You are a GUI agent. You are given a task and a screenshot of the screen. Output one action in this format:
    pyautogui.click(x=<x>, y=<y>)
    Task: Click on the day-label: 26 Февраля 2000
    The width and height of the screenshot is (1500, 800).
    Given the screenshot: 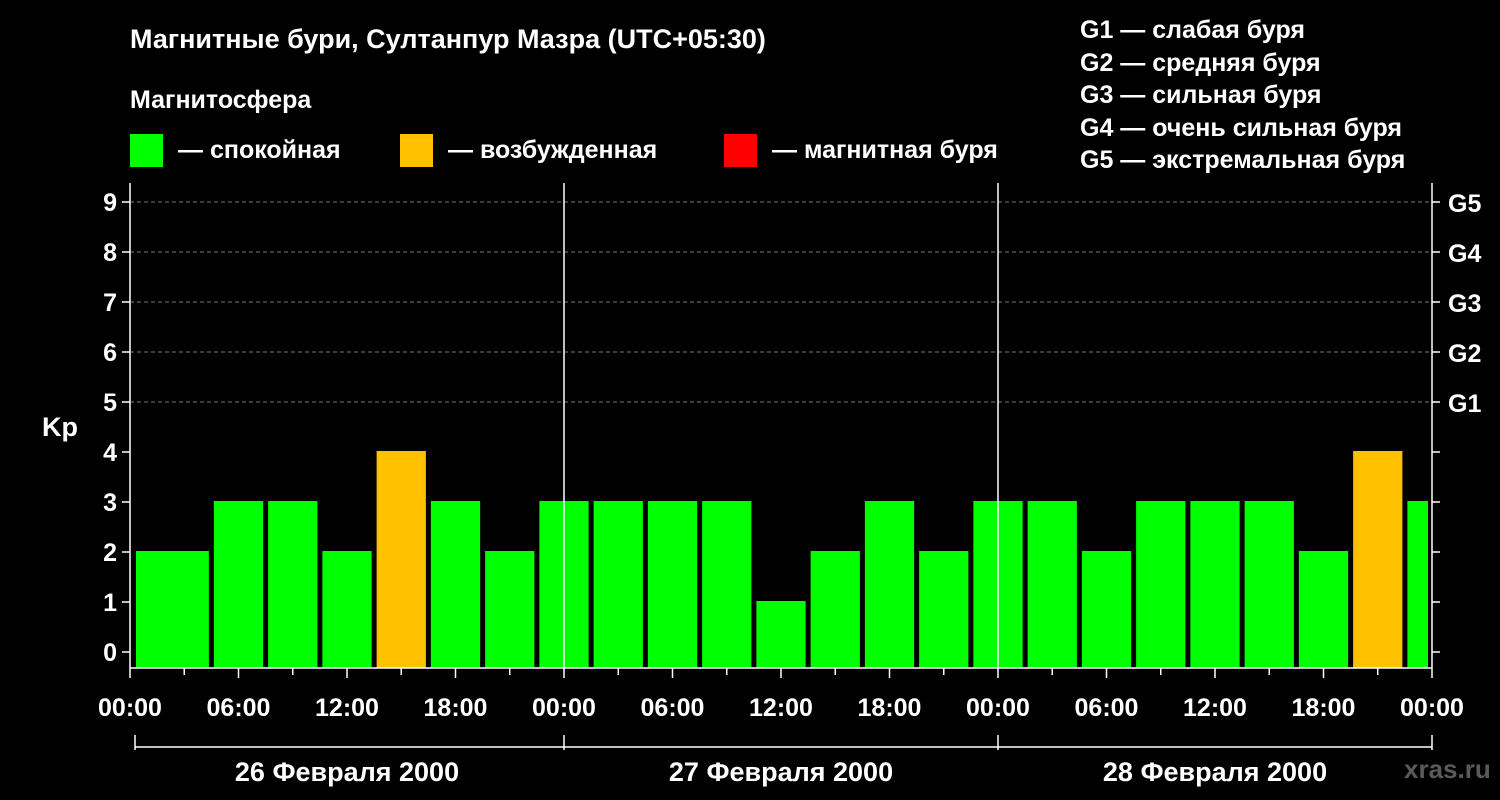 What is the action you would take?
    pyautogui.click(x=347, y=772)
    